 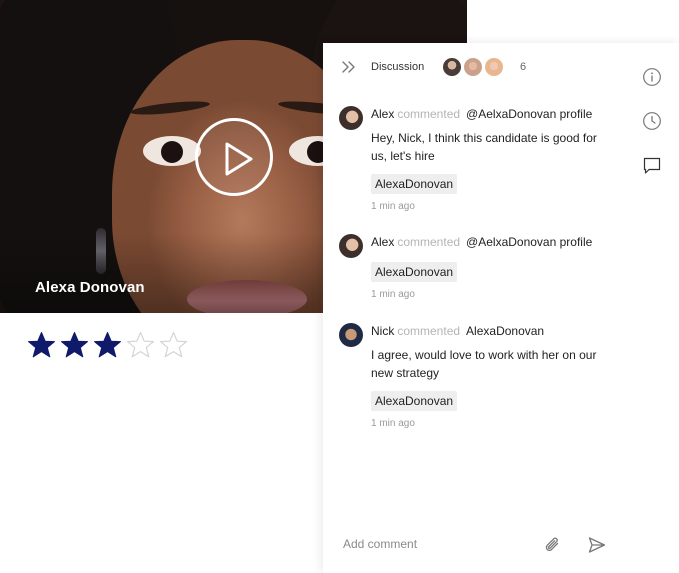 I want to click on comment-author: Nick, so click(x=382, y=331).